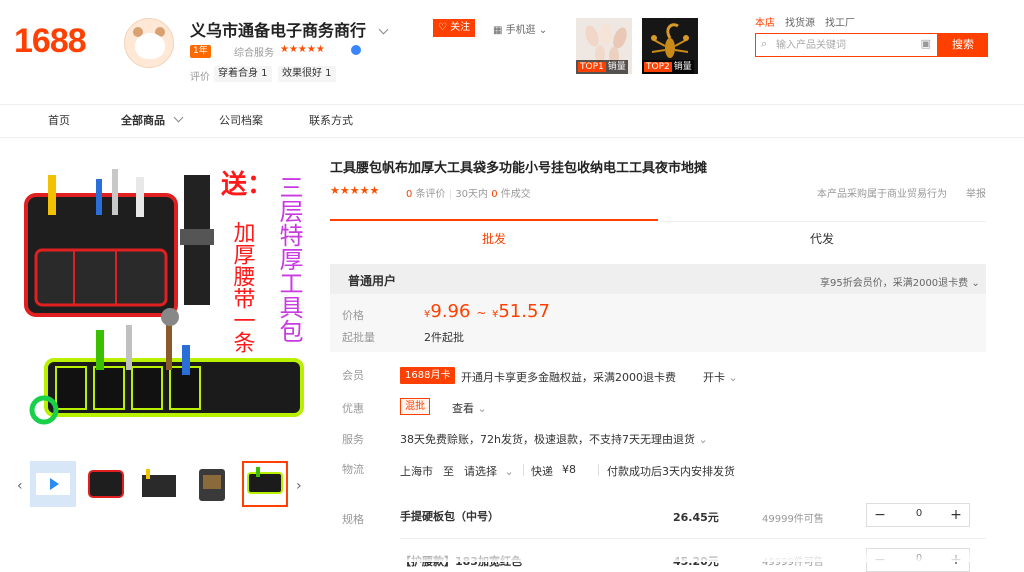 Image resolution: width=1024 pixels, height=572 pixels. I want to click on report-link: 举报, so click(976, 192).